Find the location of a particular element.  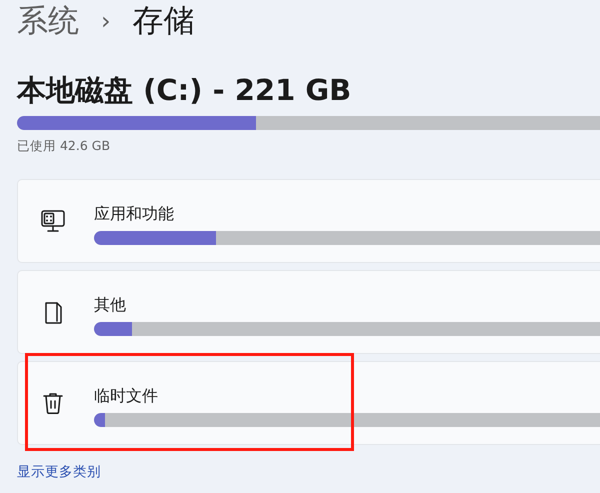

page-title: 存储 is located at coordinates (163, 21).